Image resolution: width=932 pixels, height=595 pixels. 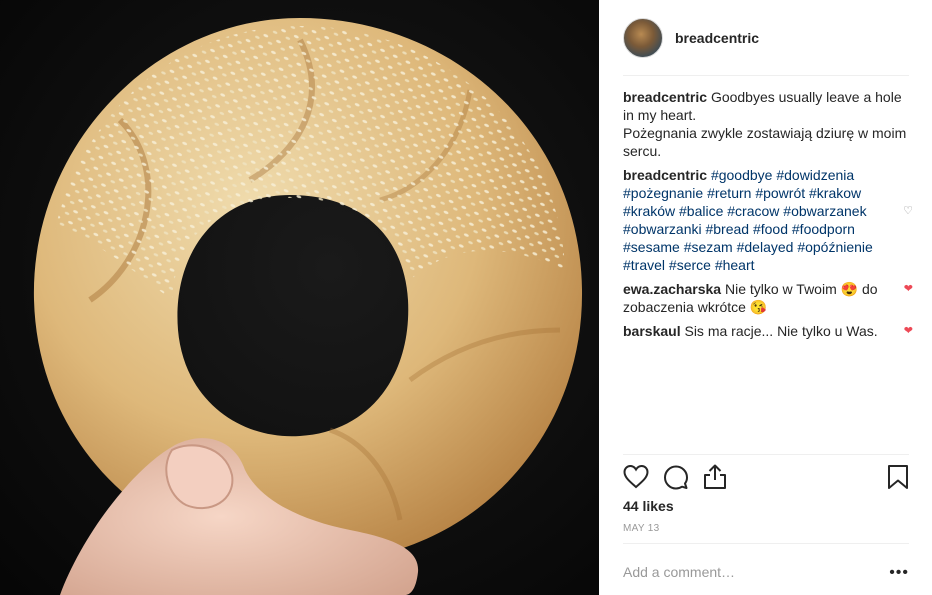 What do you see at coordinates (766, 38) in the screenshot?
I see `post-header: breadcentric` at bounding box center [766, 38].